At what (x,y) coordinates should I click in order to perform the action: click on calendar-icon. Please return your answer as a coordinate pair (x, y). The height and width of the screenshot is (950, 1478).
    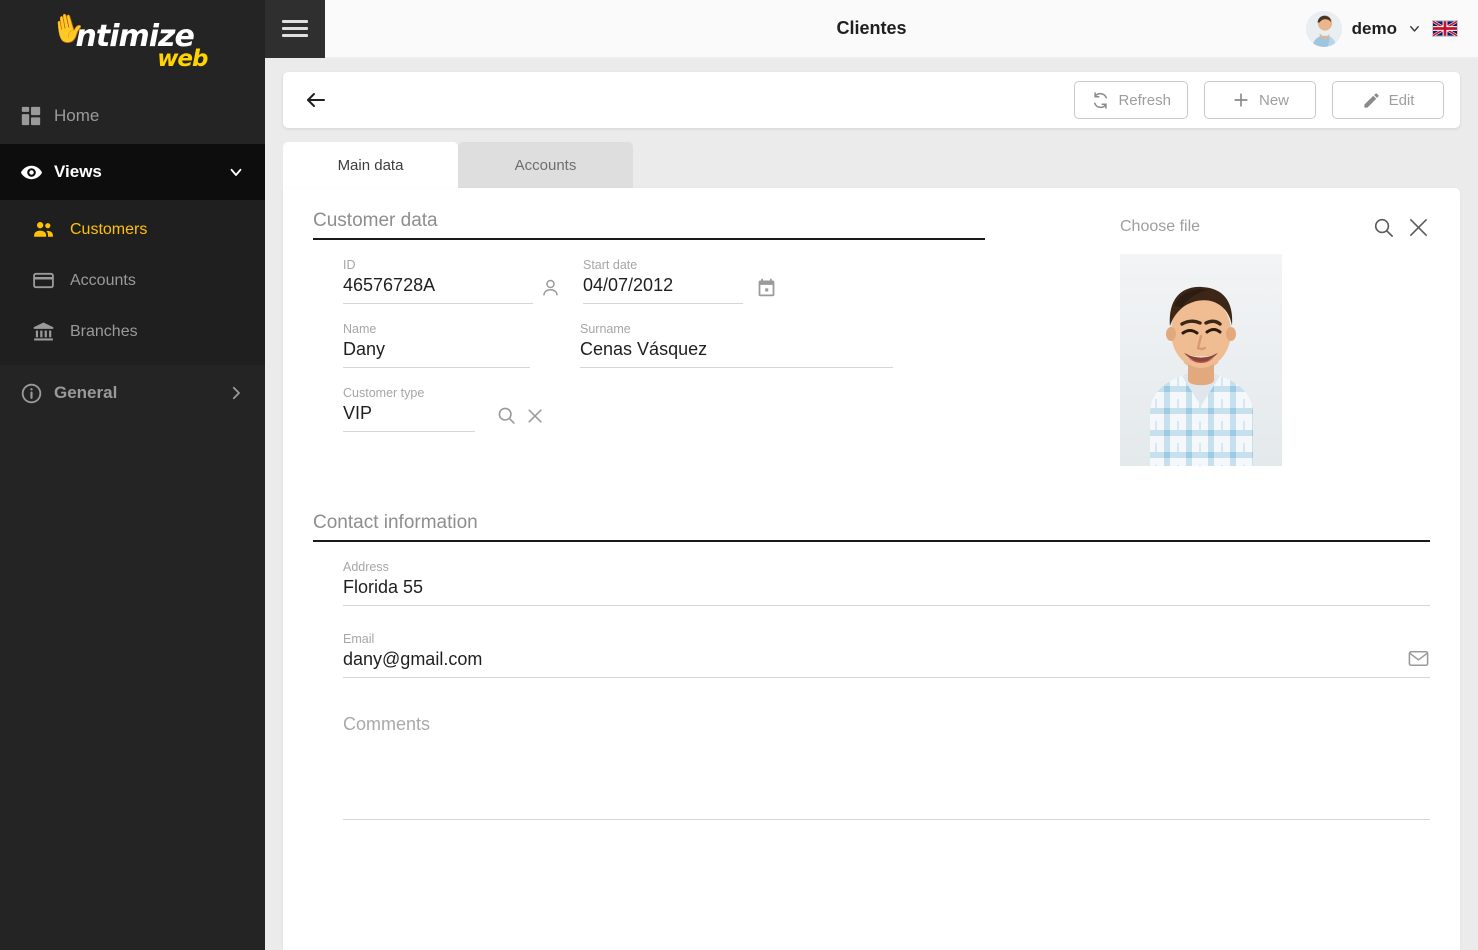
    Looking at the image, I should click on (766, 287).